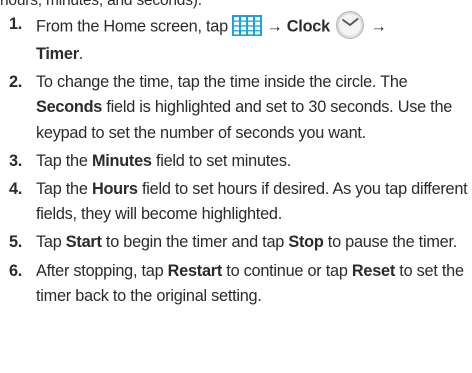 This screenshot has width=472, height=373. I want to click on step-number: 3., so click(16, 160).